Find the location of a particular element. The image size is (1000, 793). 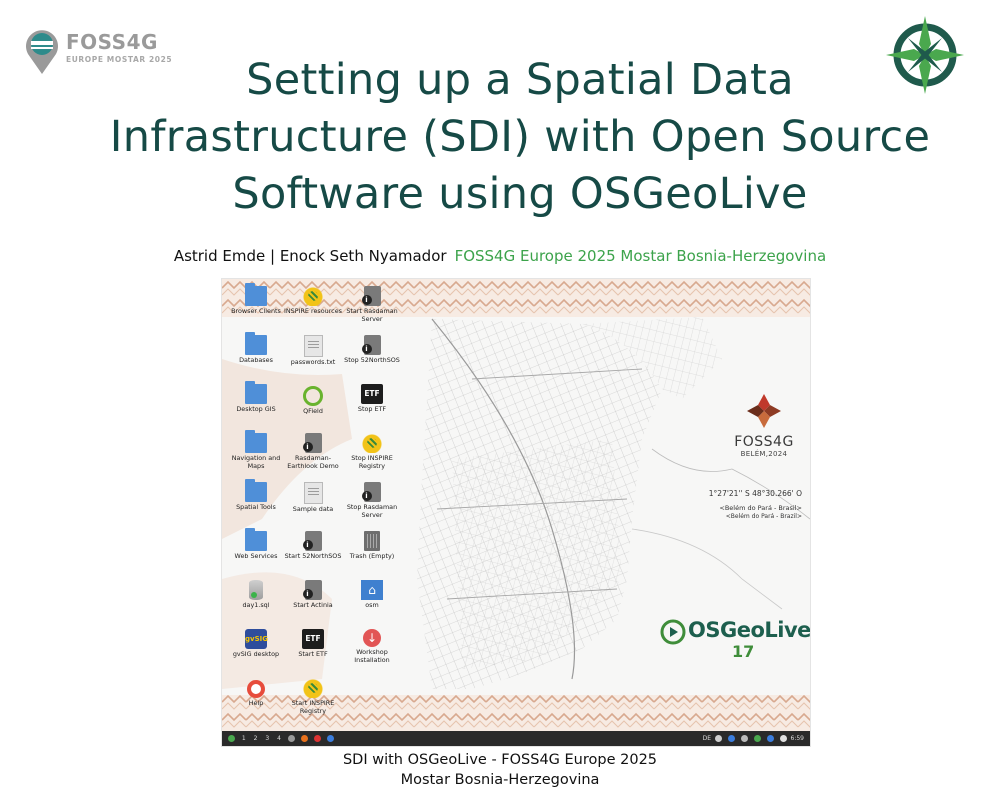

volume-icon is located at coordinates (718, 738).